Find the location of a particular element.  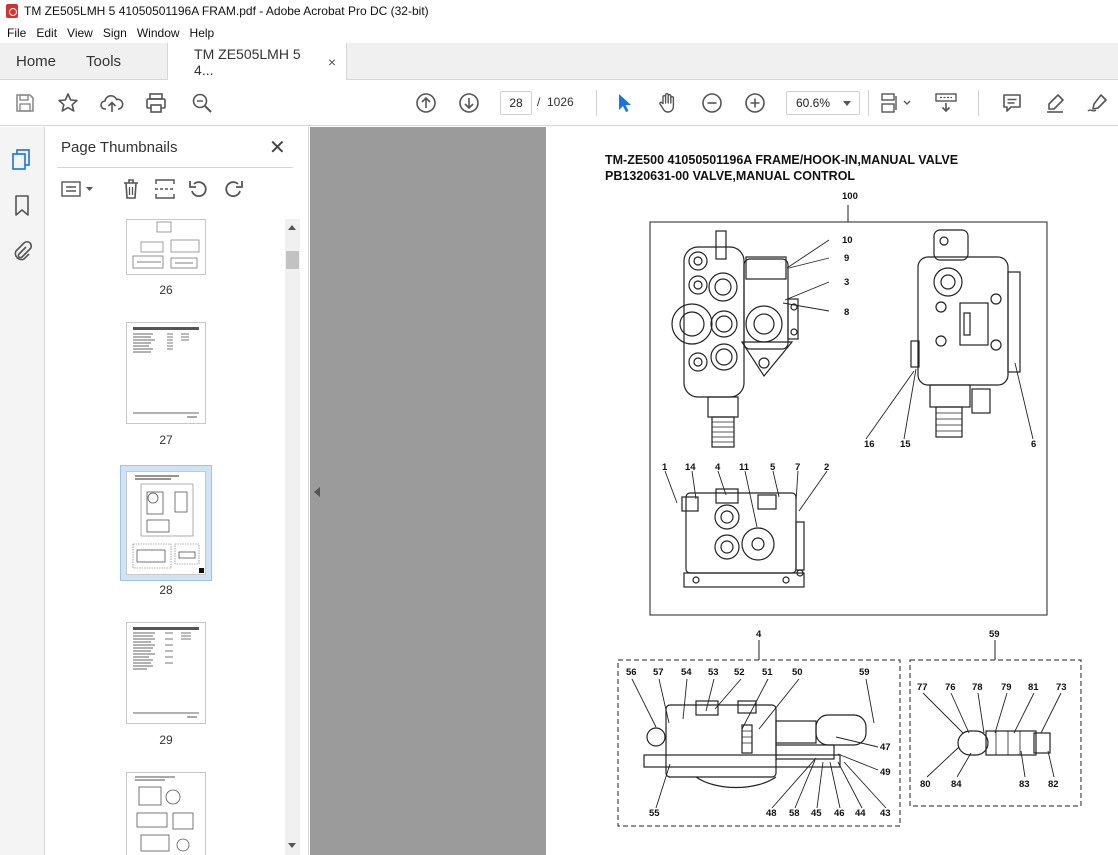

tab-document: TM ZE505LMH 5 4... × is located at coordinates (257, 62).